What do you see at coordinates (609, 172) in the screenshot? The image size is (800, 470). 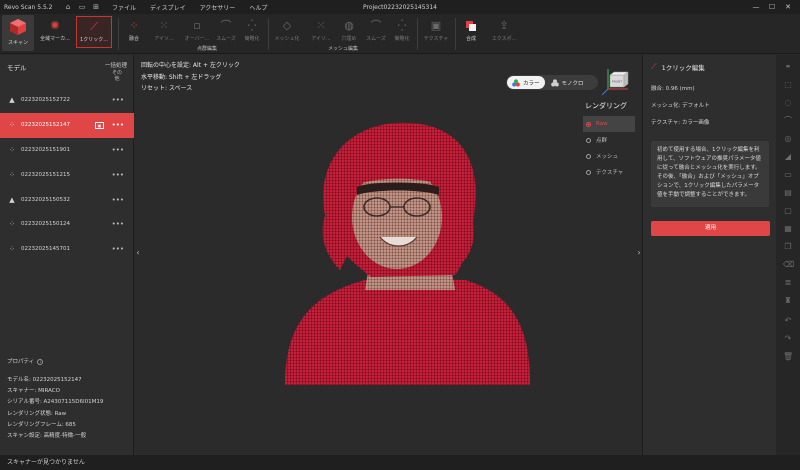 I see `render-option-texture: テクスチャ` at bounding box center [609, 172].